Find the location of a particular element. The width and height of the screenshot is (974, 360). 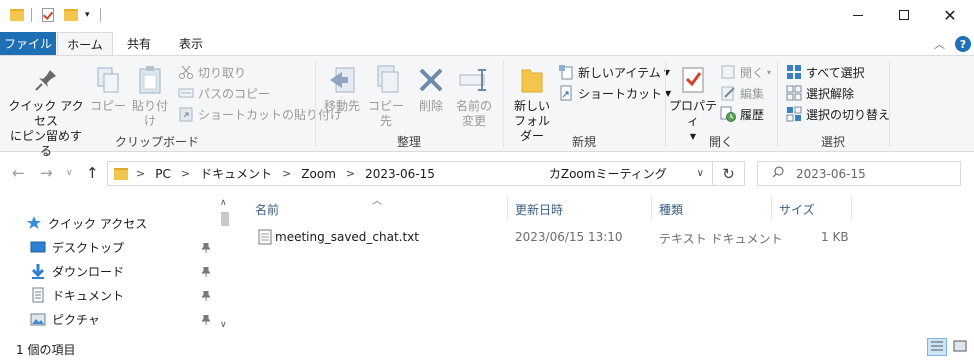

breadcrumb-pc: PC is located at coordinates (163, 174).